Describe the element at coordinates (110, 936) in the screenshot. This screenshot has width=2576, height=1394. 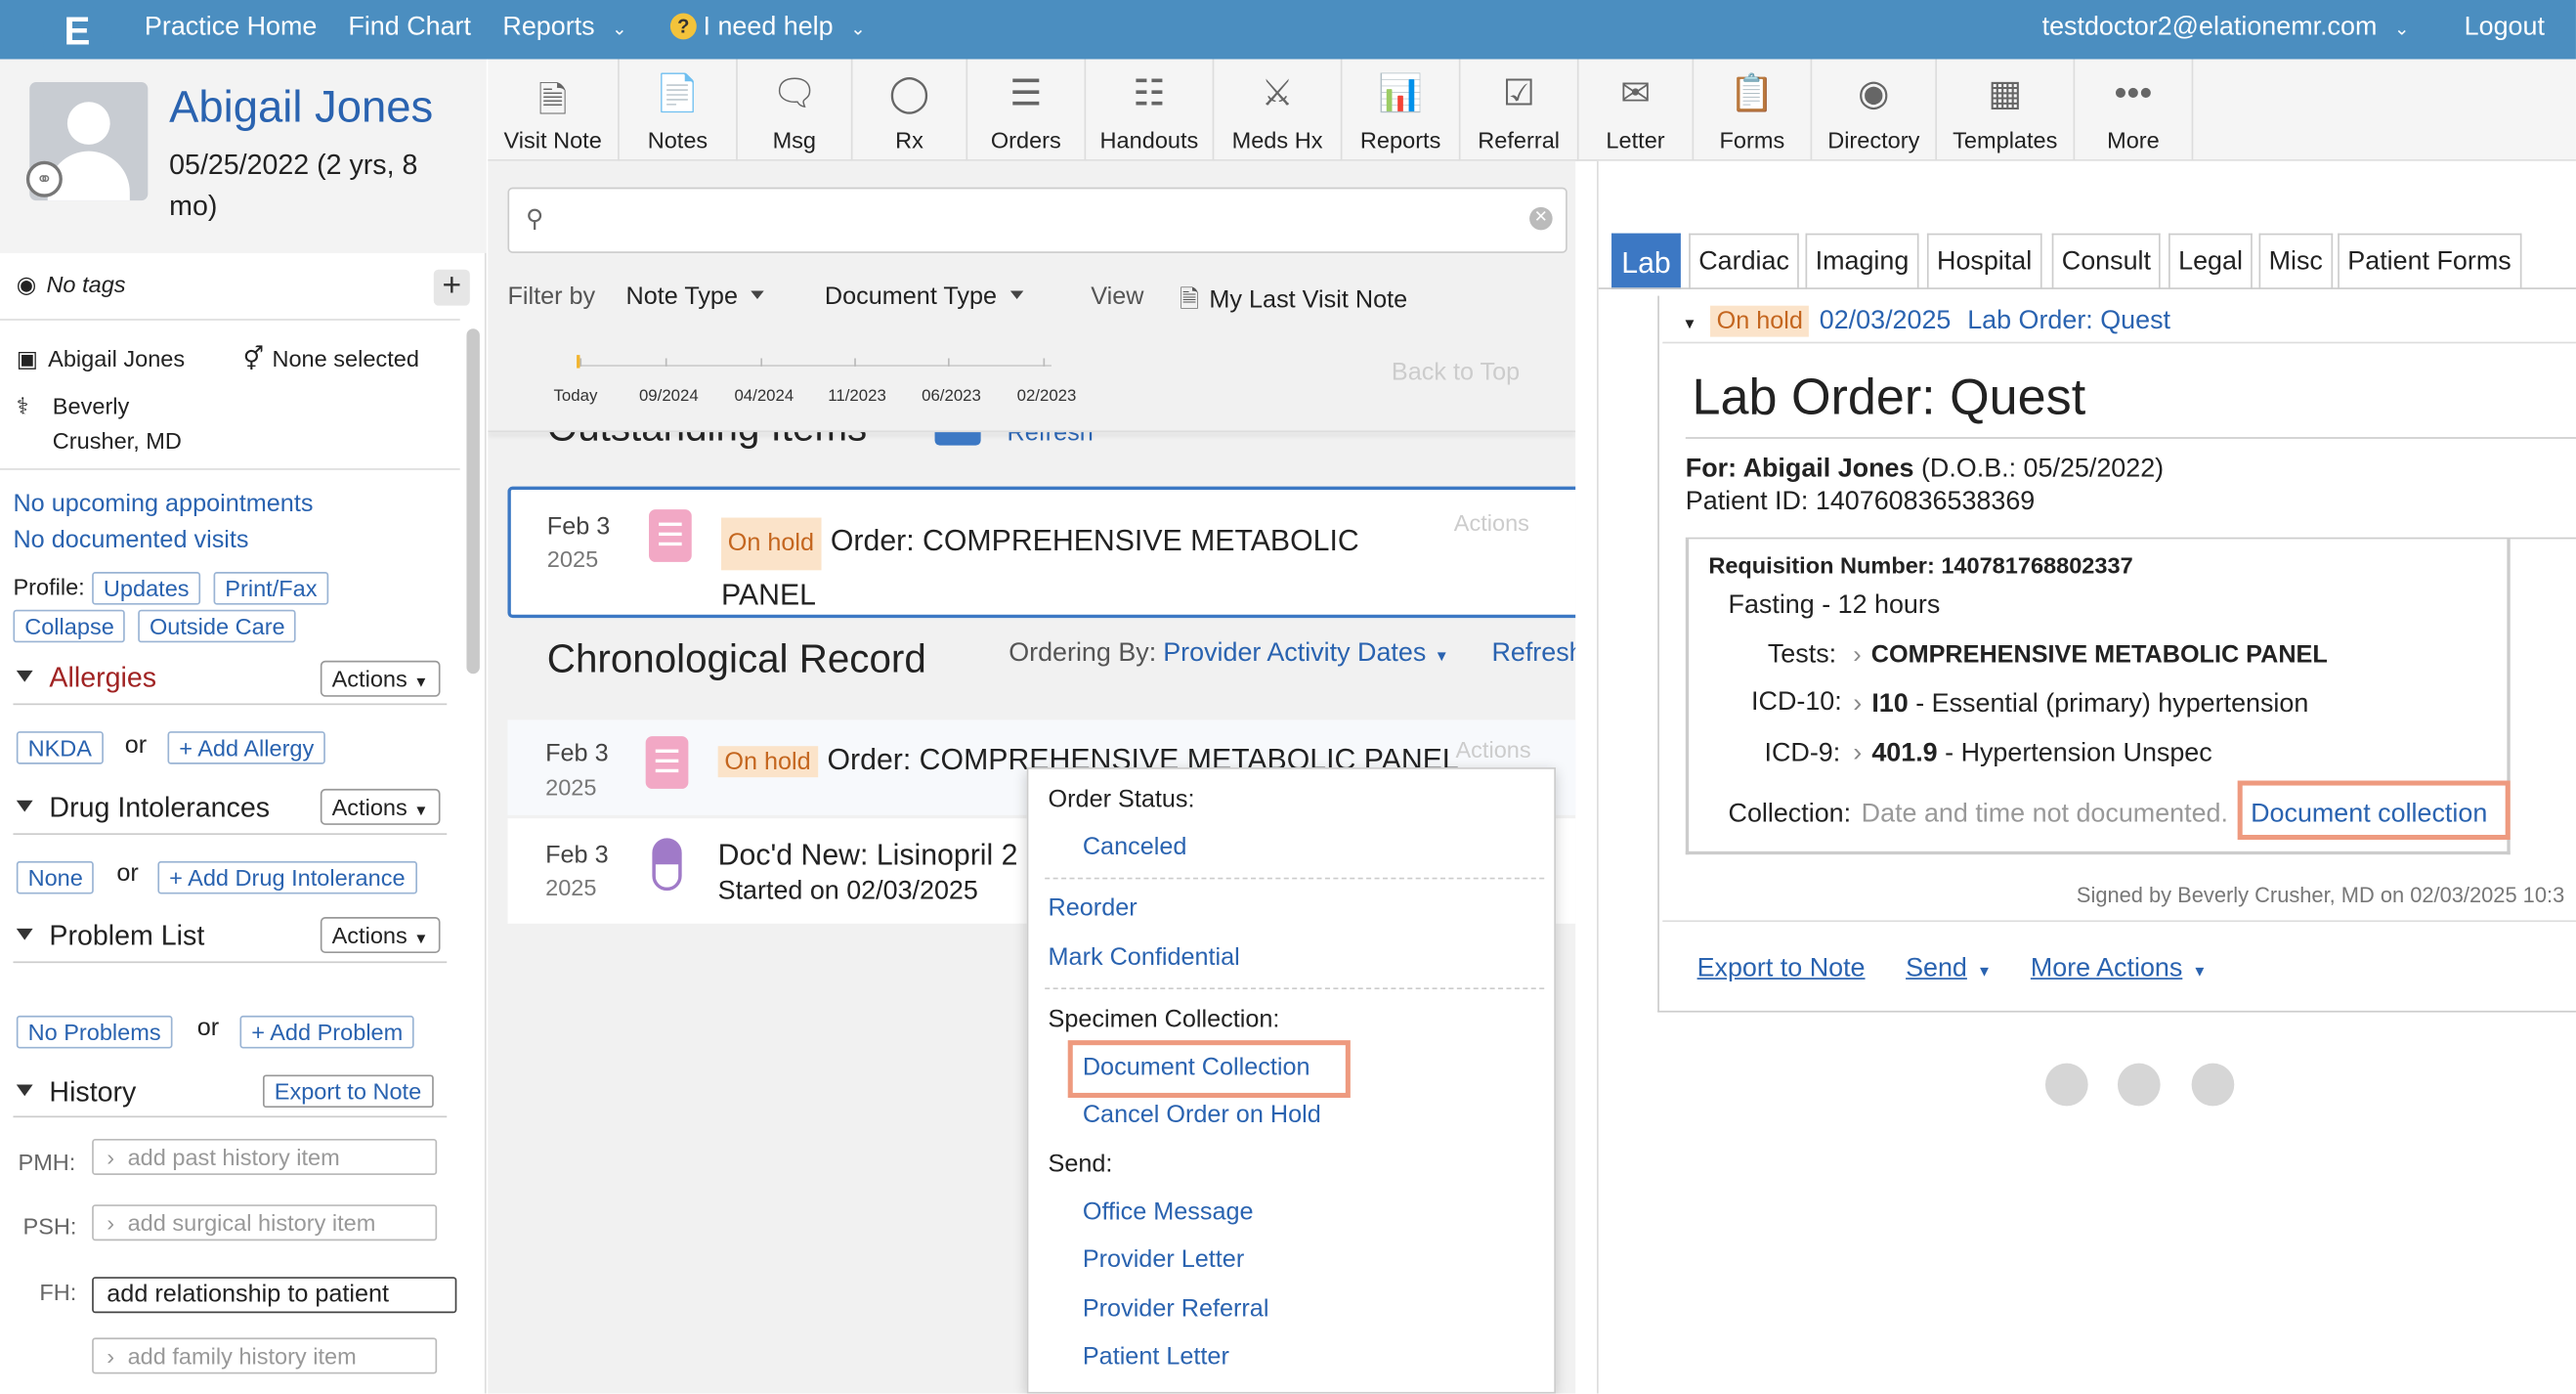
I see `problem-list-section-title: Problem List` at that location.